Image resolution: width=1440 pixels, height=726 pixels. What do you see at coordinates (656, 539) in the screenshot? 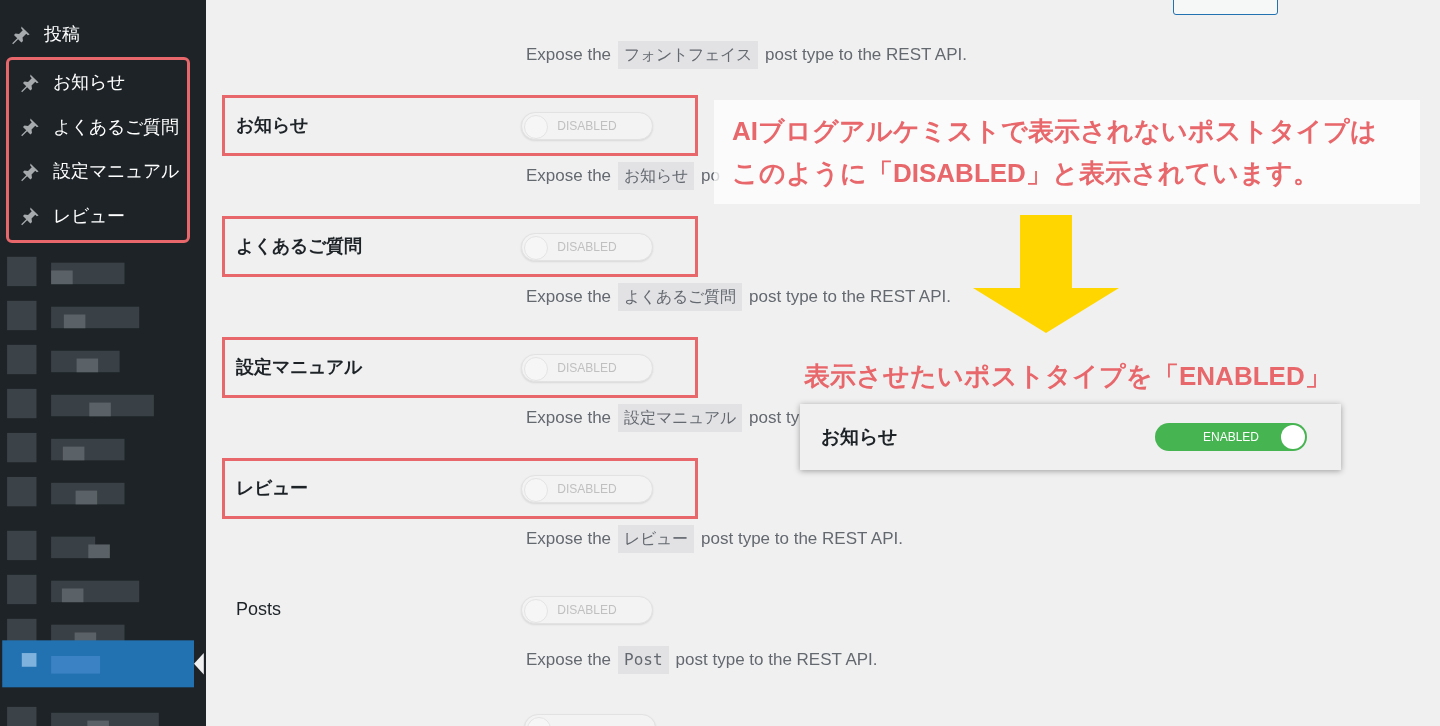
I see `code-label: レビュー` at bounding box center [656, 539].